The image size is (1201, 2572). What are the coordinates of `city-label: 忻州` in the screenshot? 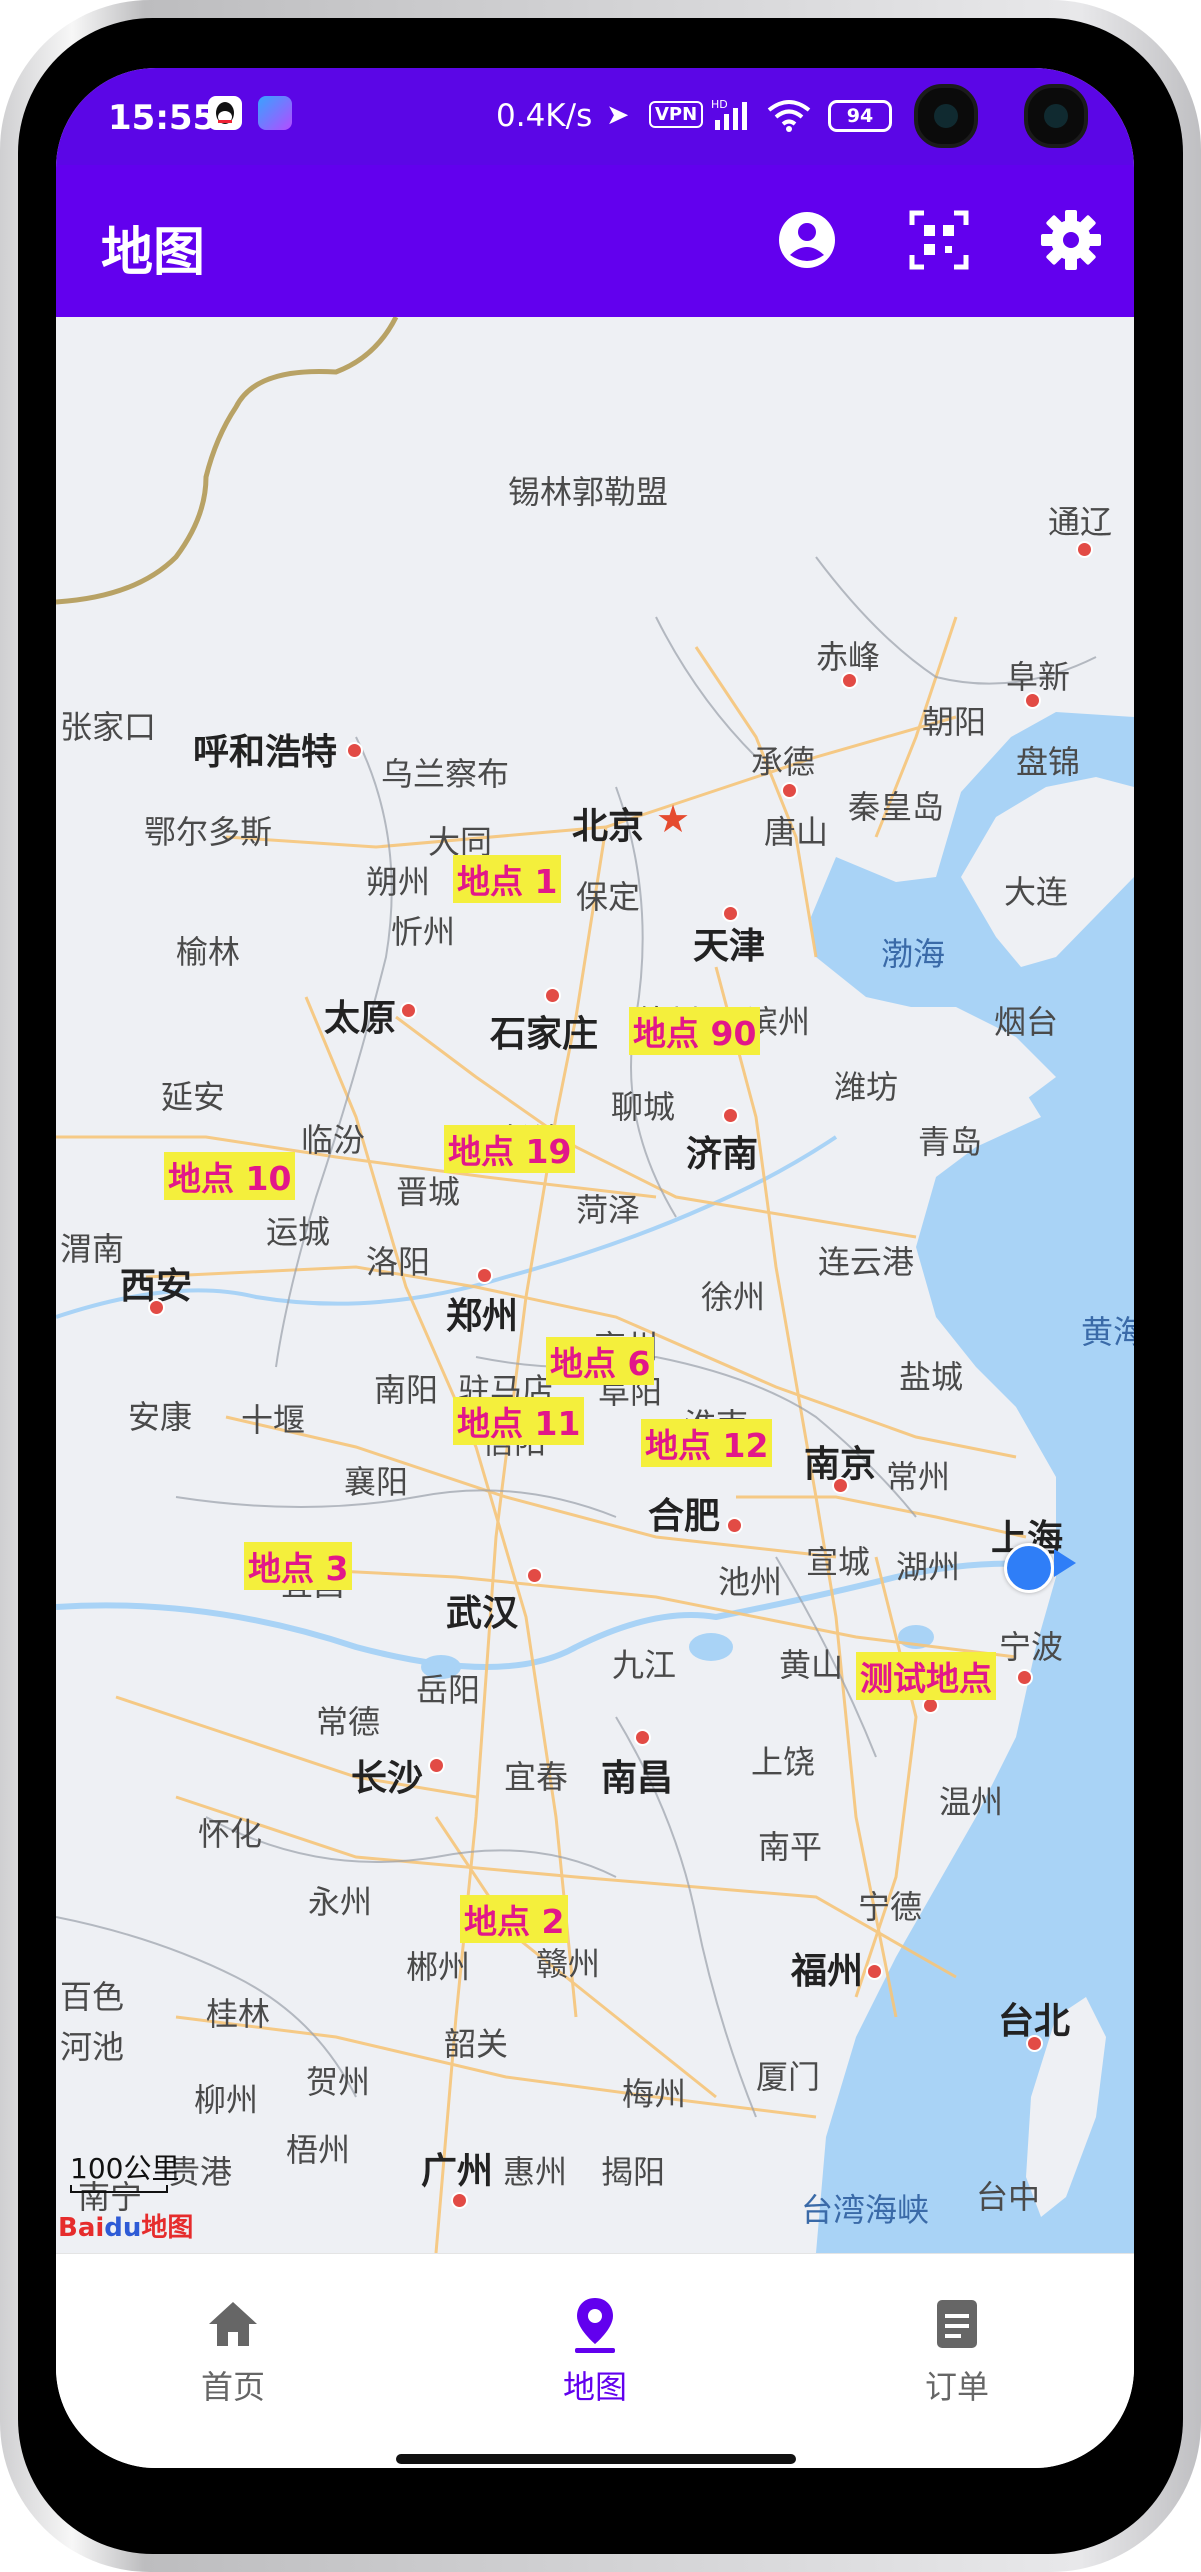 It's located at (423, 932).